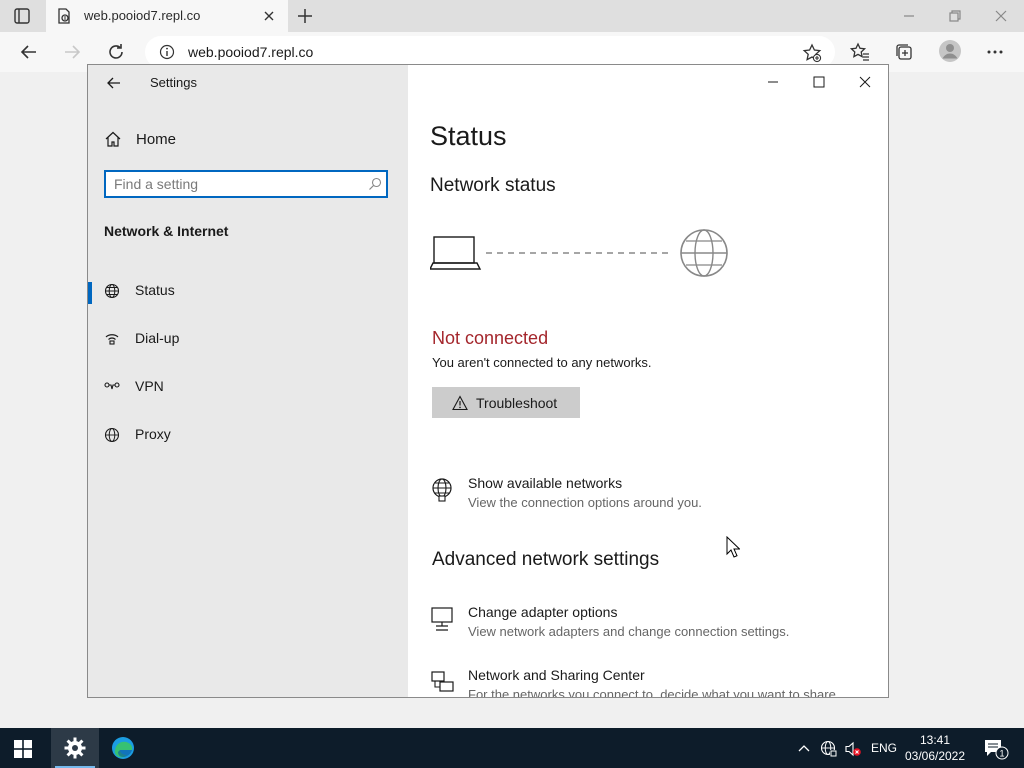 This screenshot has height=768, width=1024. What do you see at coordinates (443, 682) in the screenshot?
I see `sharing-center-icon` at bounding box center [443, 682].